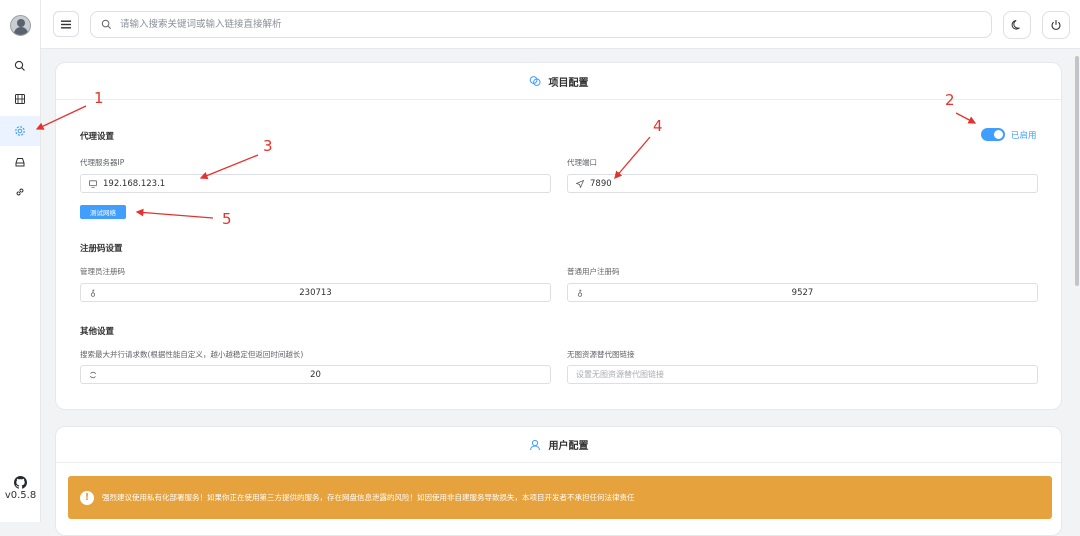 This screenshot has height=536, width=1080. What do you see at coordinates (1024, 136) in the screenshot?
I see `proxy-enabled-label: 已启用` at bounding box center [1024, 136].